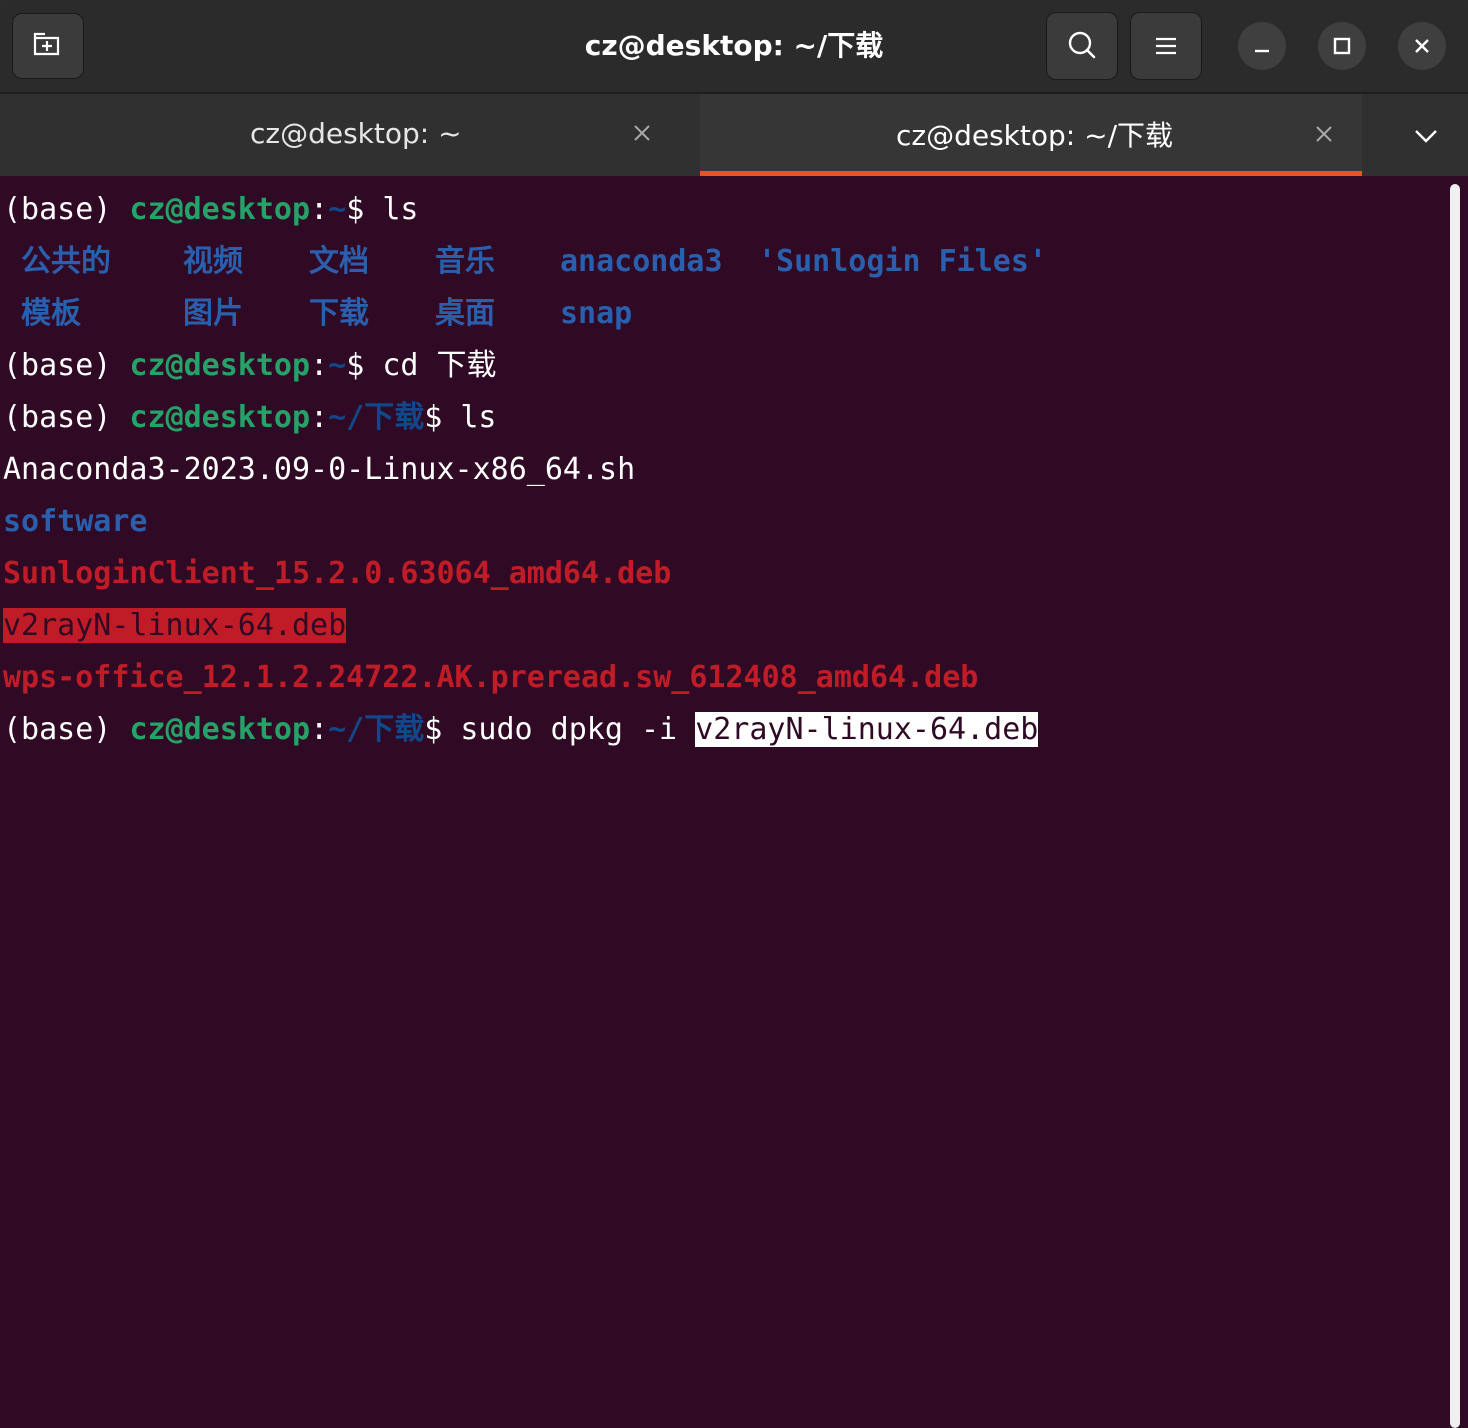 The width and height of the screenshot is (1468, 1428). What do you see at coordinates (1455, 806) in the screenshot?
I see `terminal-scrollbar` at bounding box center [1455, 806].